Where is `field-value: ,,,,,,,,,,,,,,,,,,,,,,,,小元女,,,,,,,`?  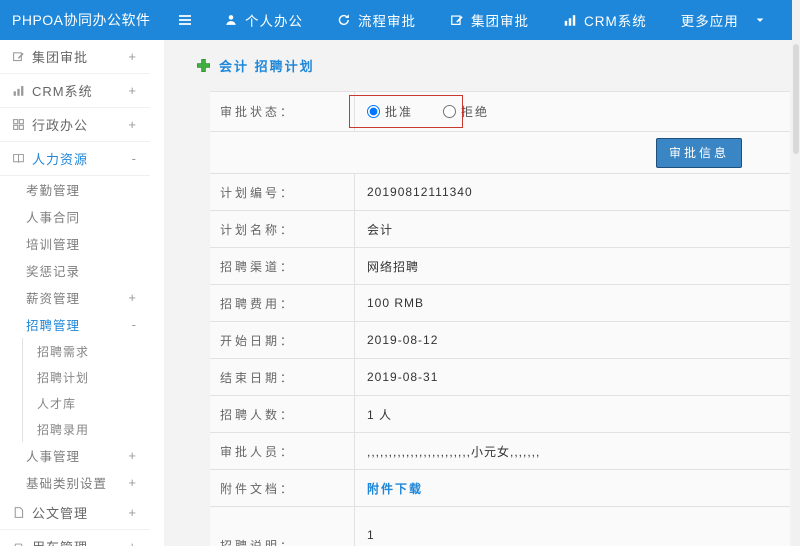
field-value: ,,,,,,,,,,,,,,,,,,,,,,,,小元女,,,,,,, is located at coordinates (454, 451).